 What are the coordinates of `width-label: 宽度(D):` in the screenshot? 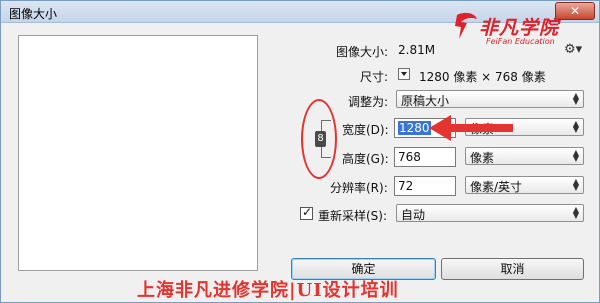 It's located at (365, 130).